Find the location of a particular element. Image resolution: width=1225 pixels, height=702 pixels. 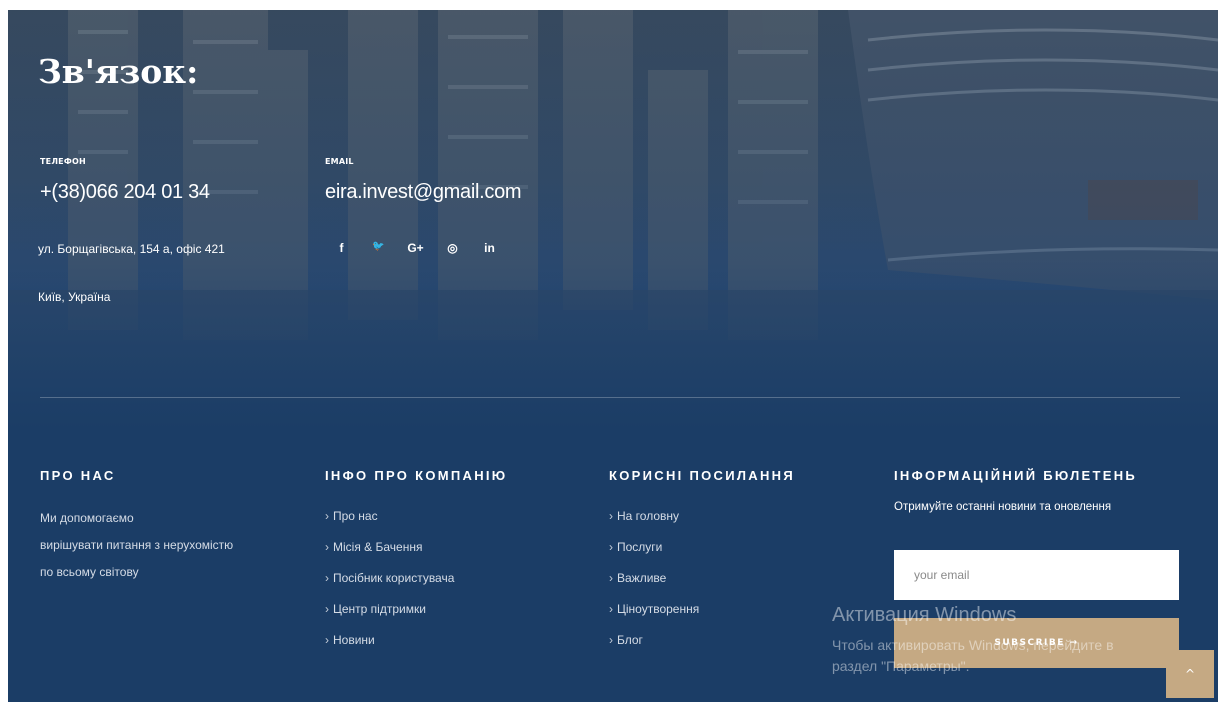

footer-link-services: › Послуги is located at coordinates (654, 555).